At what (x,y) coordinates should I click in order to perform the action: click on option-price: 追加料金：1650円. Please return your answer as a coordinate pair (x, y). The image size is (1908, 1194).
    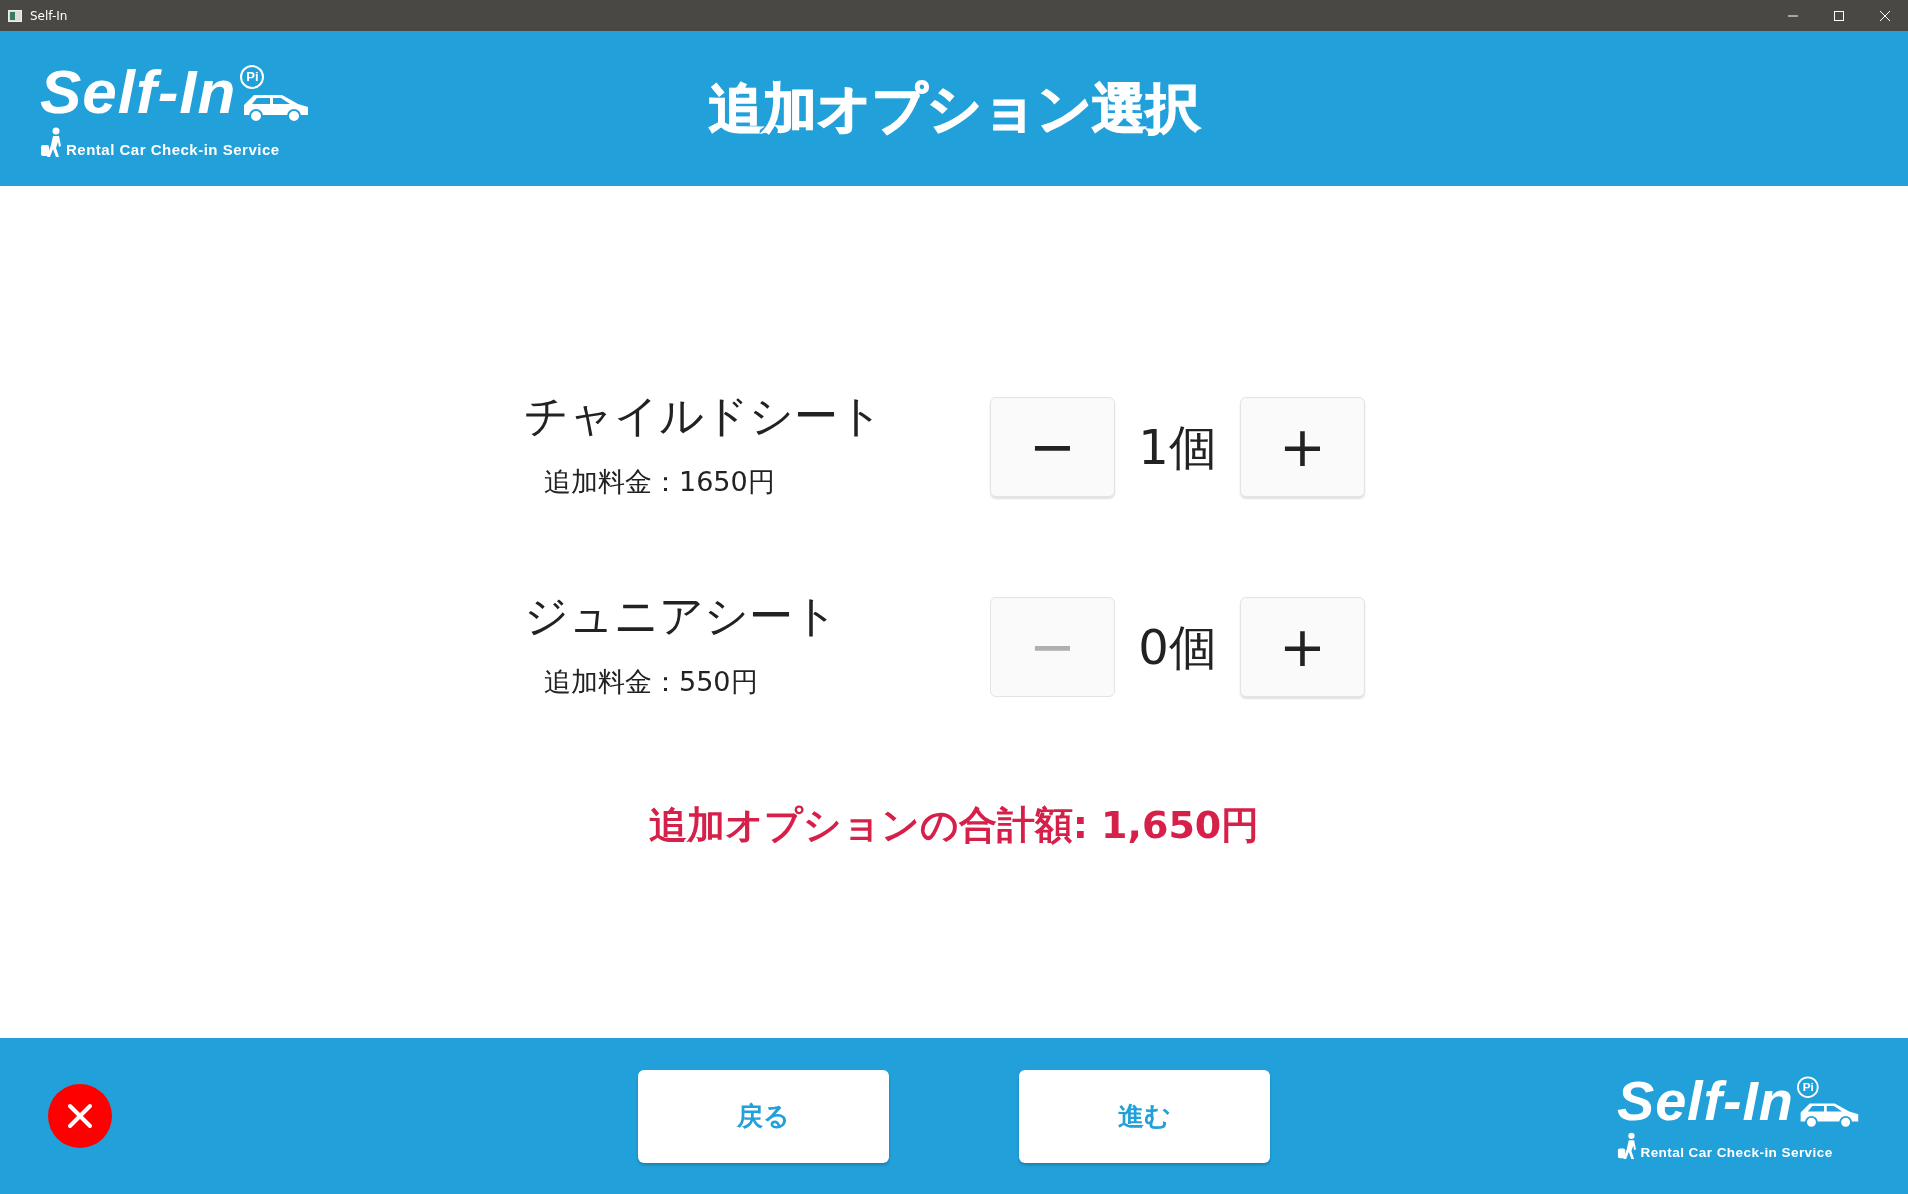
    Looking at the image, I should click on (660, 481).